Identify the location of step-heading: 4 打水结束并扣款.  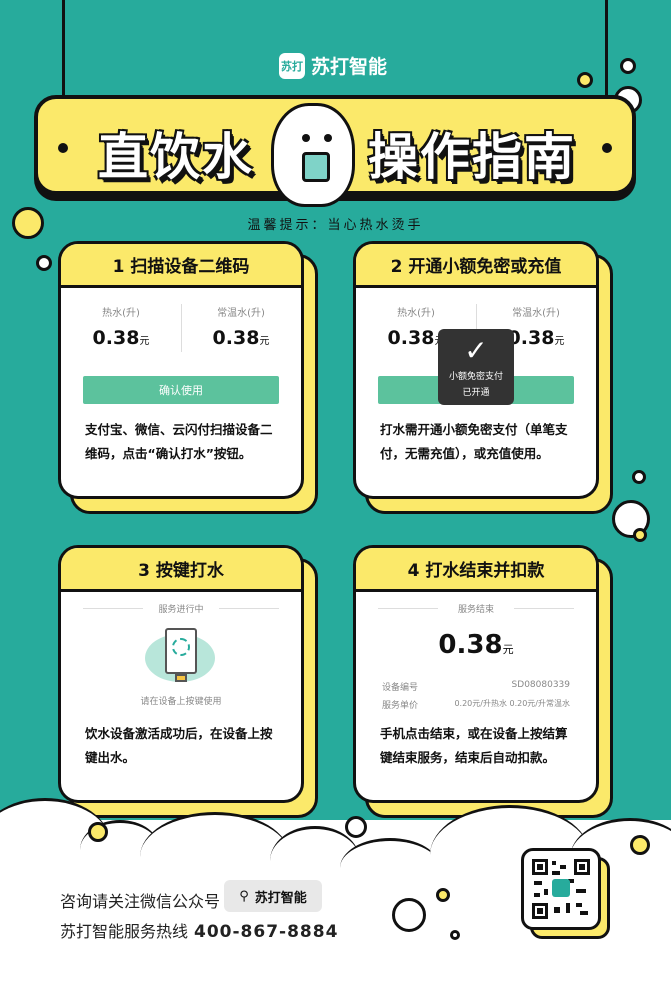
(476, 570).